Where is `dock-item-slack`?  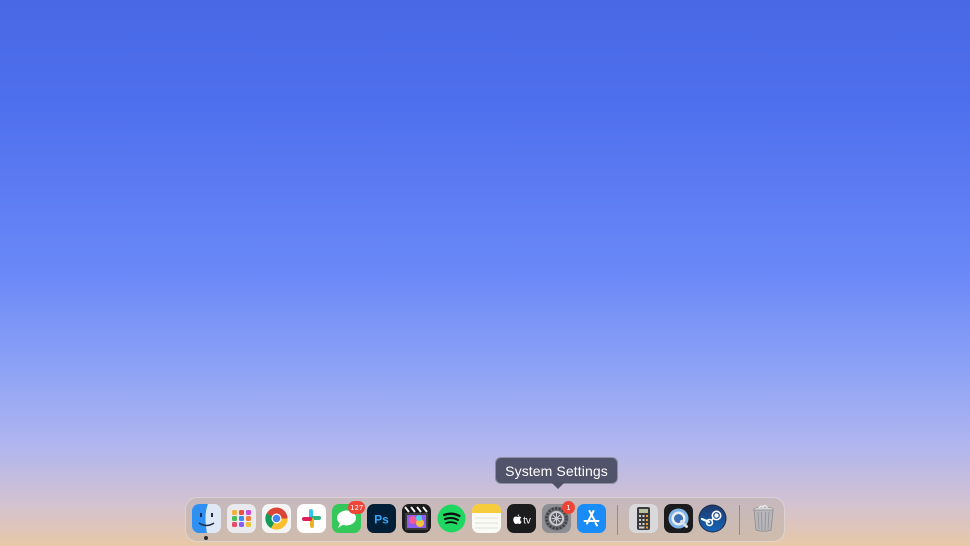 dock-item-slack is located at coordinates (311, 518).